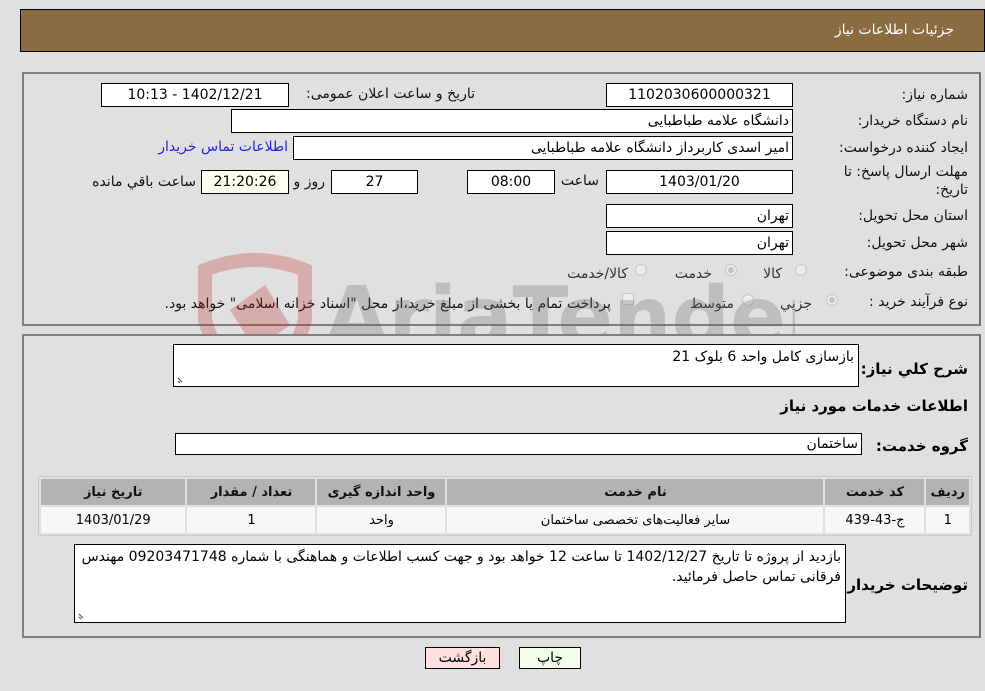 This screenshot has width=985, height=691. I want to click on cell-quantity: 1, so click(251, 520).